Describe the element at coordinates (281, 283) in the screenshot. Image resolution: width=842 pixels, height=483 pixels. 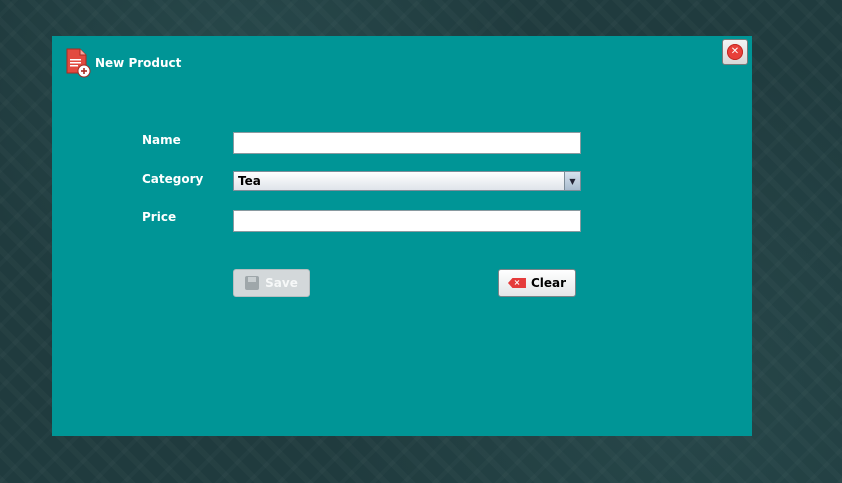
I see `save-button-label: Save` at that location.